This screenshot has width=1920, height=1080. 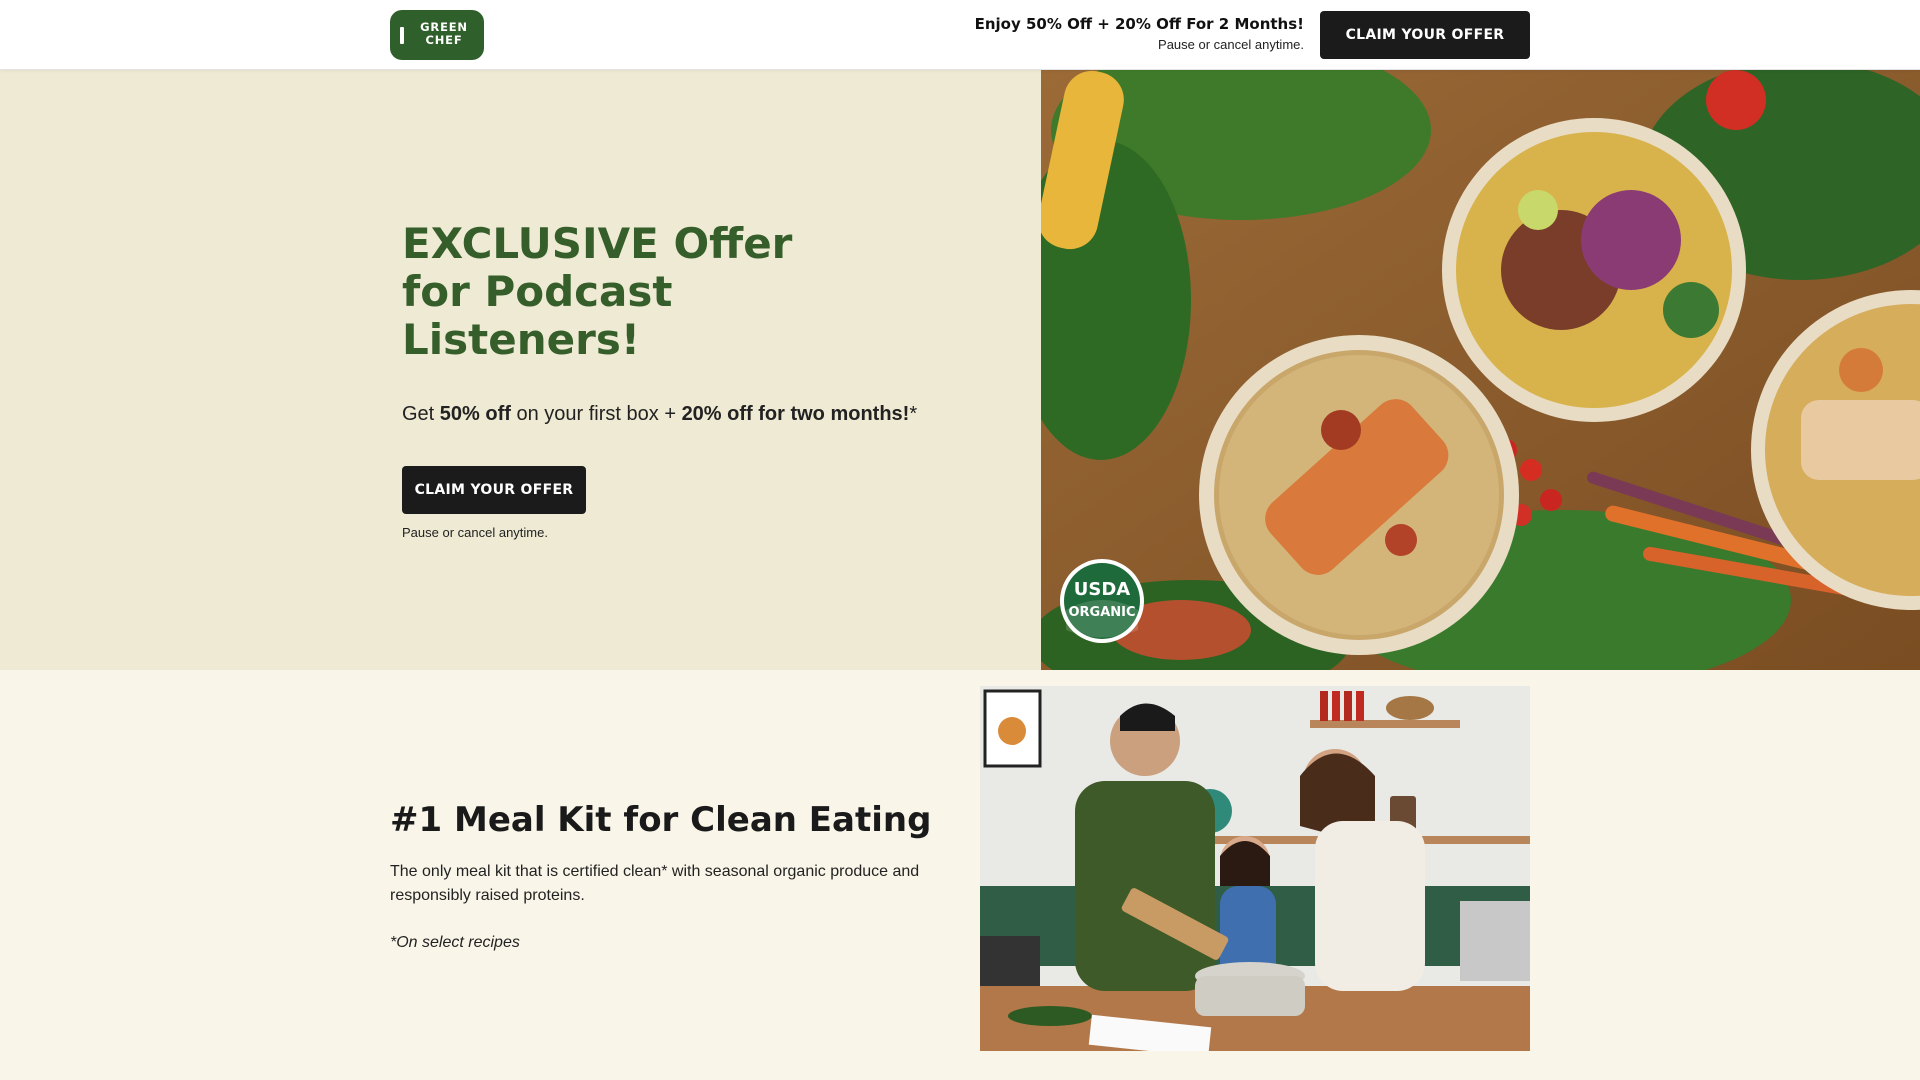 What do you see at coordinates (661, 820) in the screenshot?
I see `clean-eating-title: #1 Meal Kit for Clean Eating` at bounding box center [661, 820].